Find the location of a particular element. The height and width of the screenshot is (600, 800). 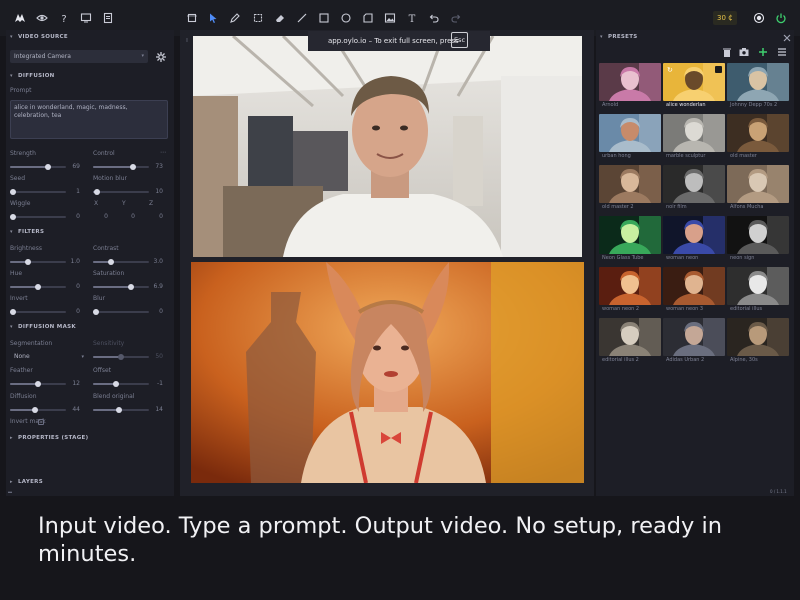

add-icon is located at coordinates (763, 52).